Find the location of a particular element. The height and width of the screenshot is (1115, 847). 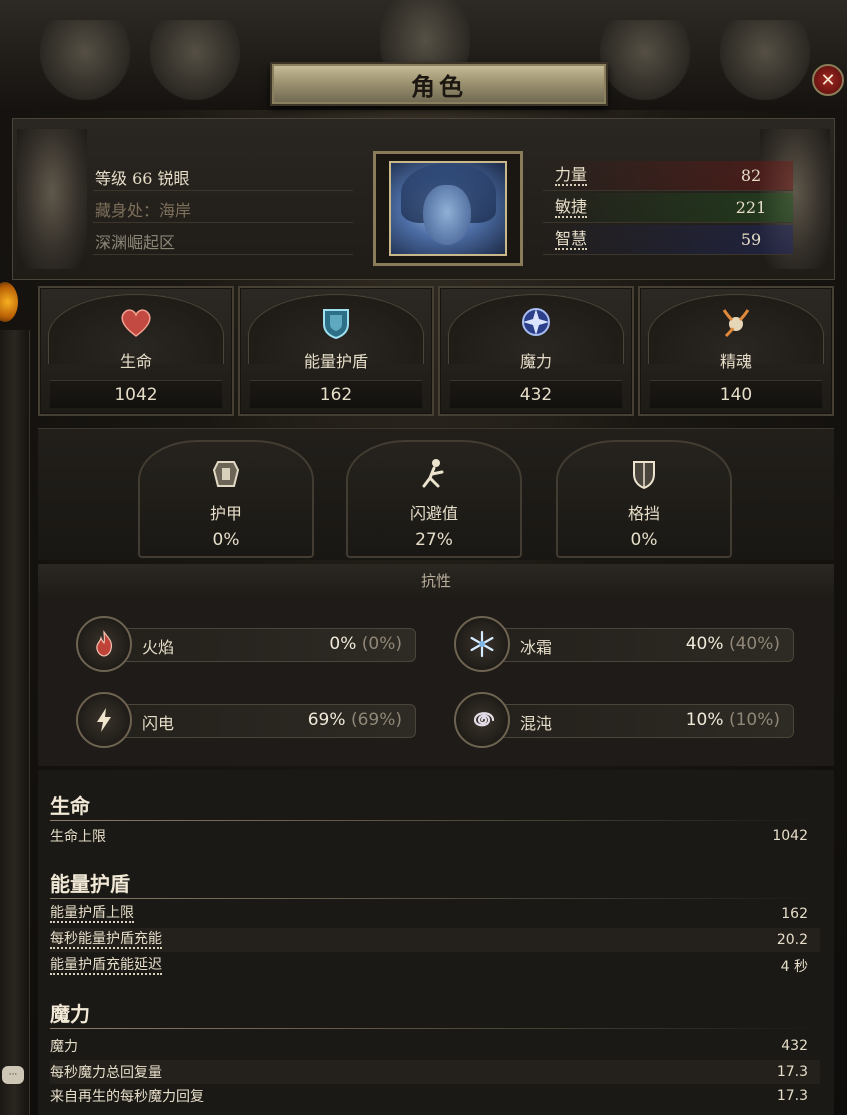

detail-row: 每秒能量护盾充能 20.2 is located at coordinates (435, 940).